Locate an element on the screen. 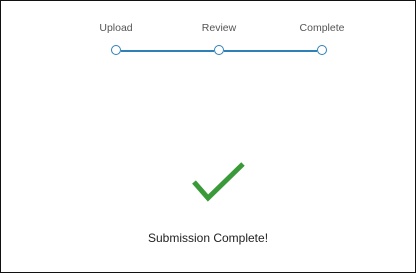  checkmark-icon is located at coordinates (218, 182).